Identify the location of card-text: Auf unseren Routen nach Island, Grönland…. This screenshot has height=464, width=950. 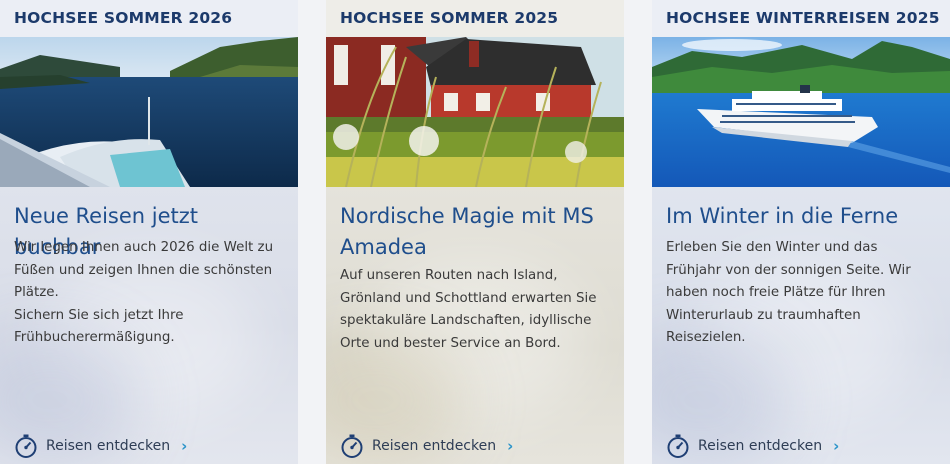
(468, 309).